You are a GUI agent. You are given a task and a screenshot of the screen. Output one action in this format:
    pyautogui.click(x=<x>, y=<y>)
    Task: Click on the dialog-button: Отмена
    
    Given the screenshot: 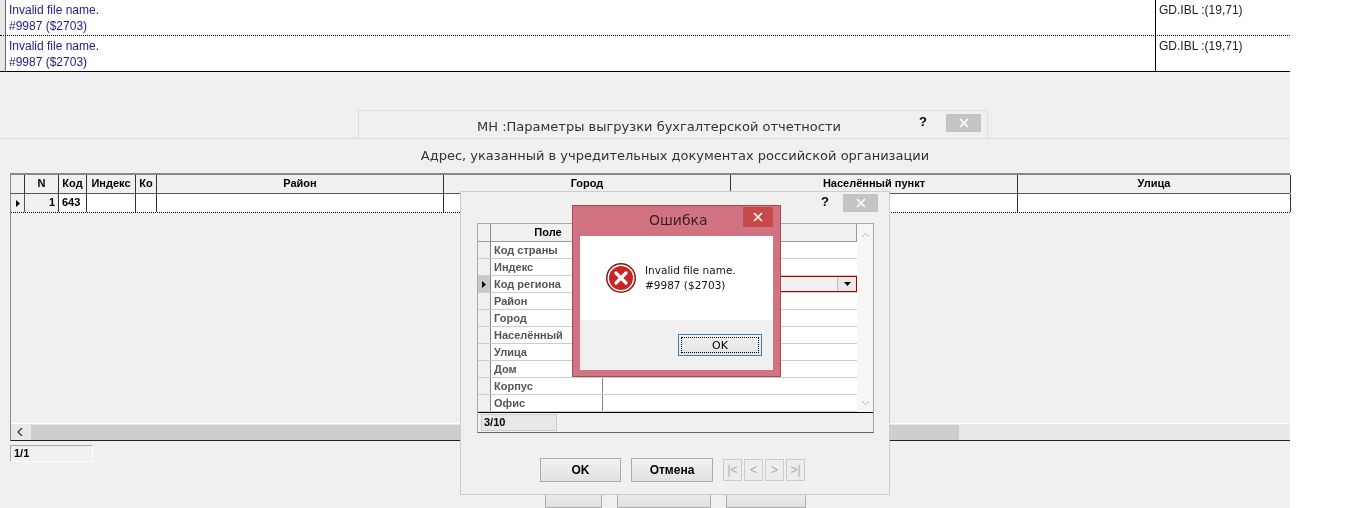 What is the action you would take?
    pyautogui.click(x=672, y=470)
    